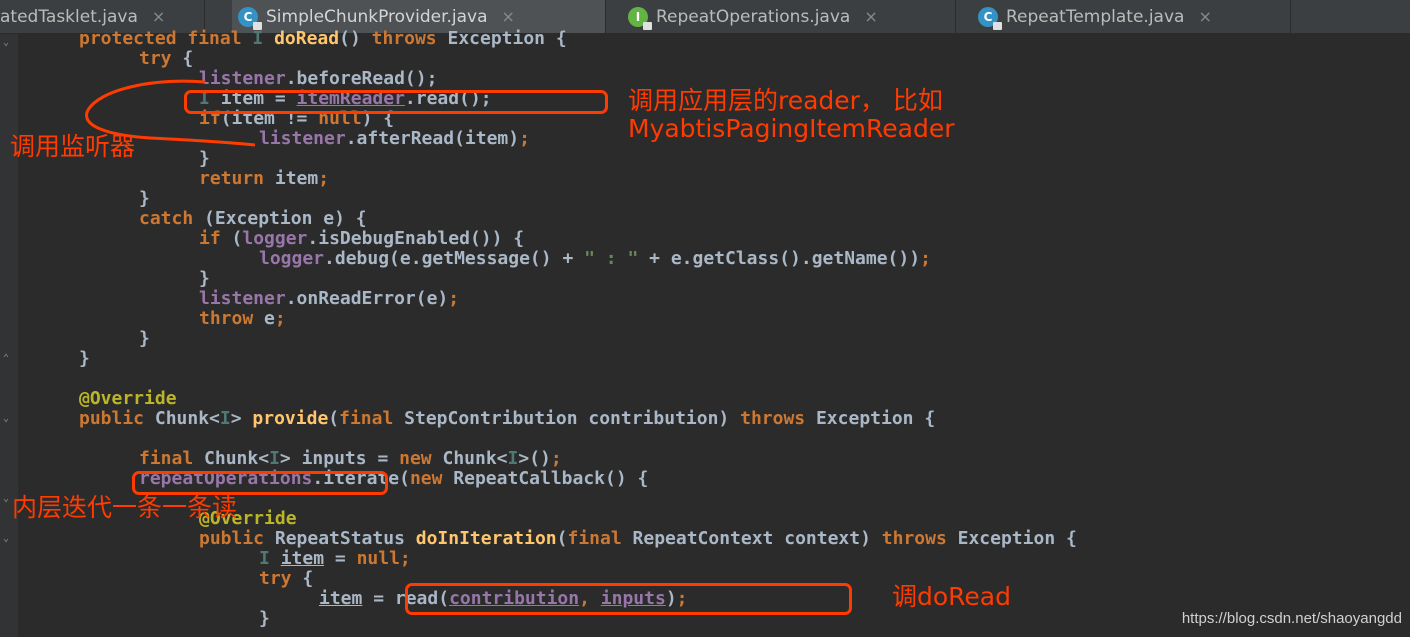 The width and height of the screenshot is (1410, 637). I want to click on code-line: @Override, so click(128, 399).